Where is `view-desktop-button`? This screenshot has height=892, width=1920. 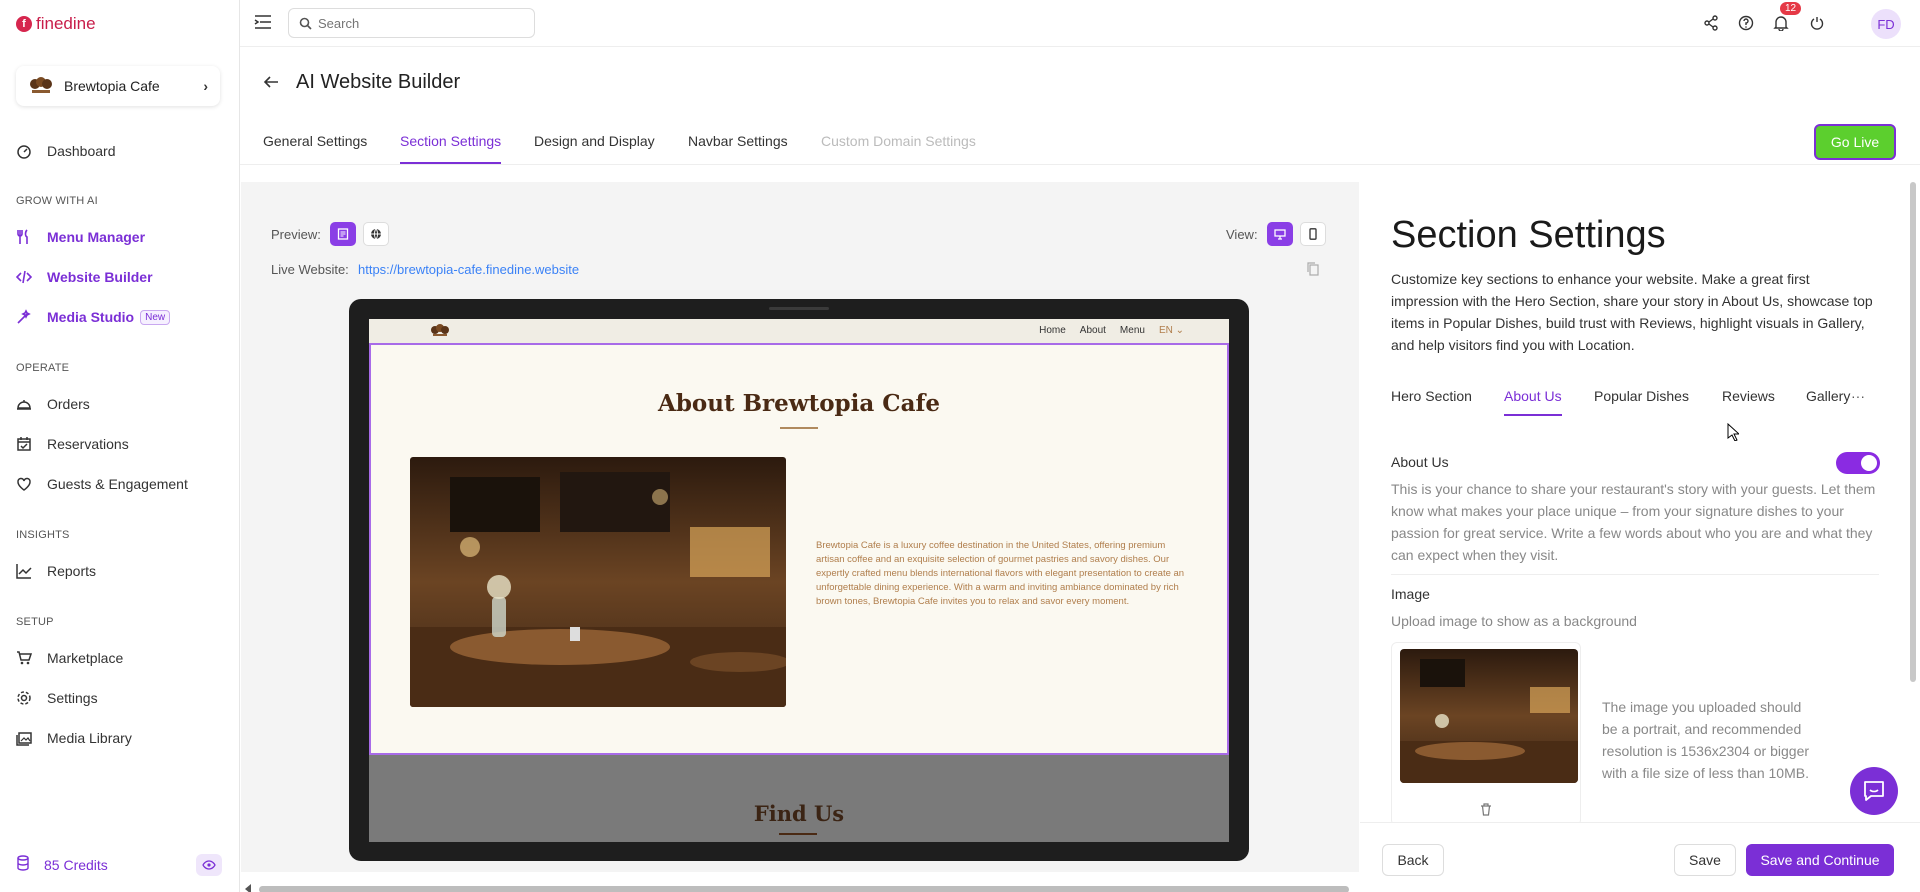
view-desktop-button is located at coordinates (1280, 234).